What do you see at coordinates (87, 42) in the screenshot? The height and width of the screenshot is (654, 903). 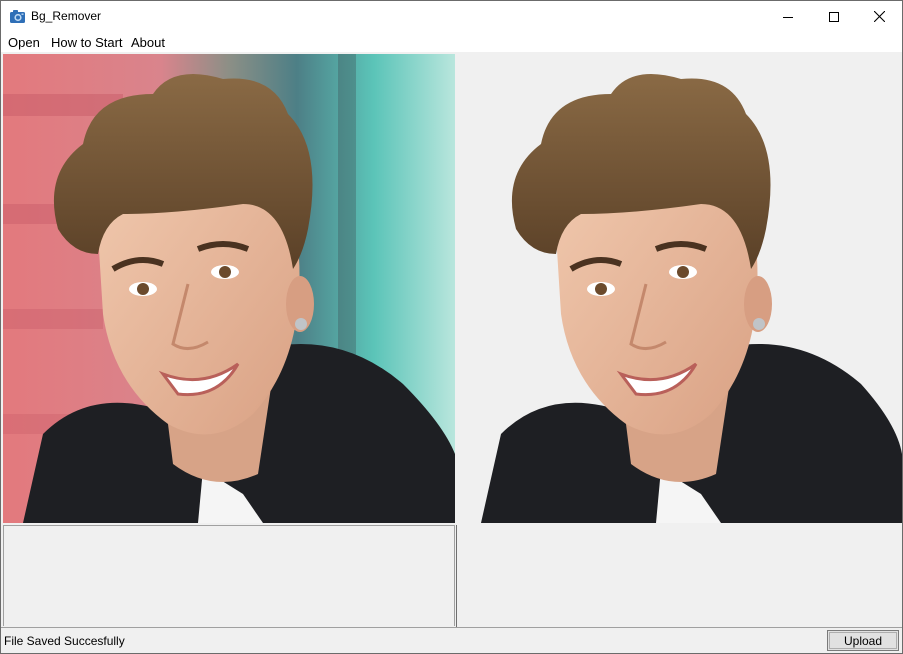 I see `menu-item-how-to-start: How to Start` at bounding box center [87, 42].